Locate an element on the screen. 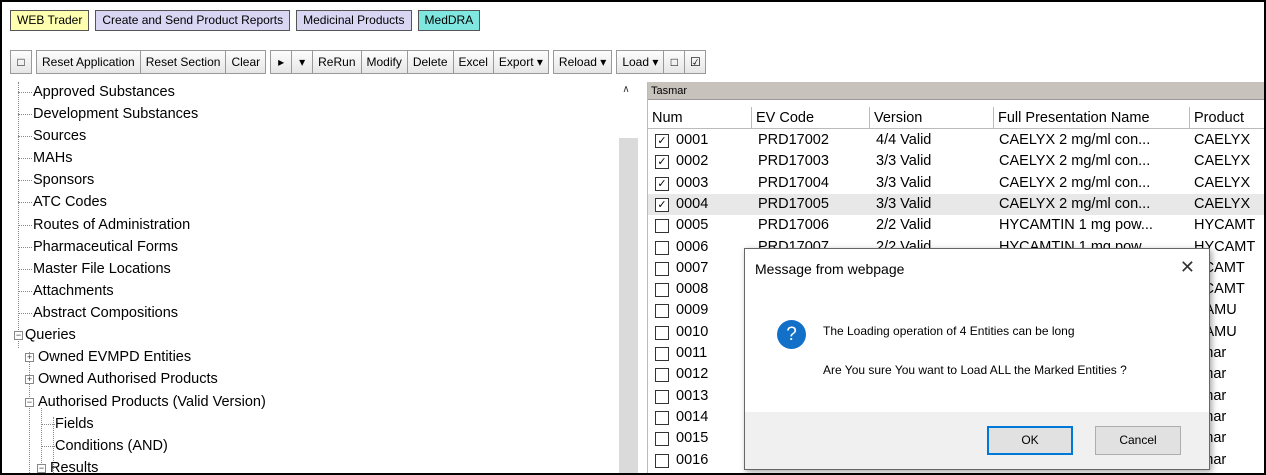  tree-item-results: Results is located at coordinates (74, 465).